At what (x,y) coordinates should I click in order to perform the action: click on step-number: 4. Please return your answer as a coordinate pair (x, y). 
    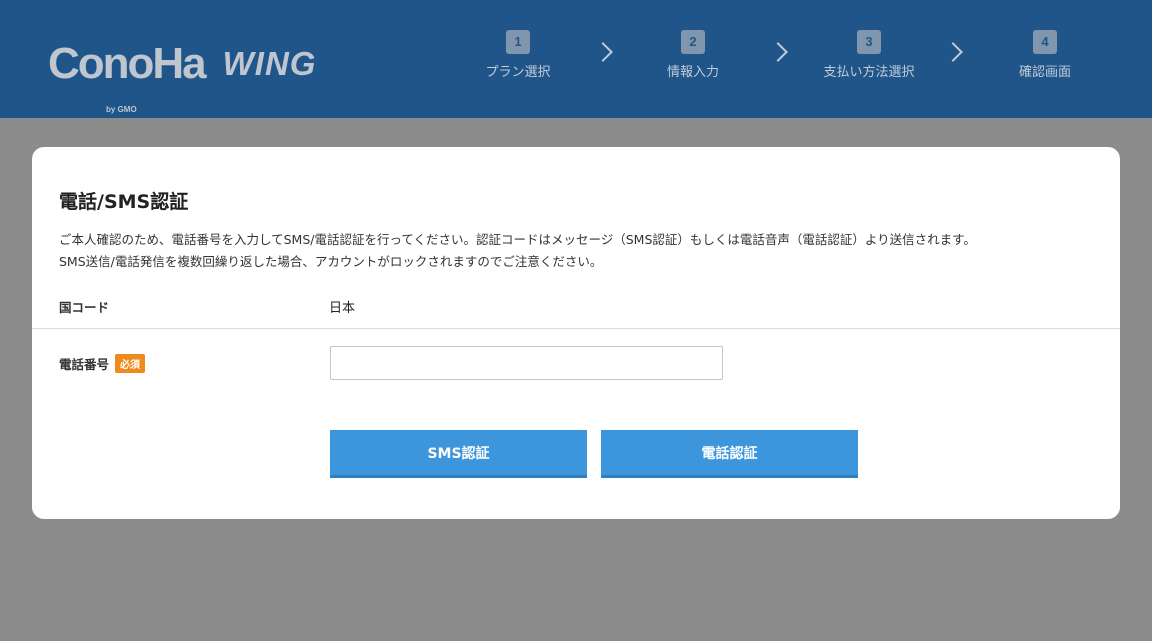
    Looking at the image, I should click on (1045, 42).